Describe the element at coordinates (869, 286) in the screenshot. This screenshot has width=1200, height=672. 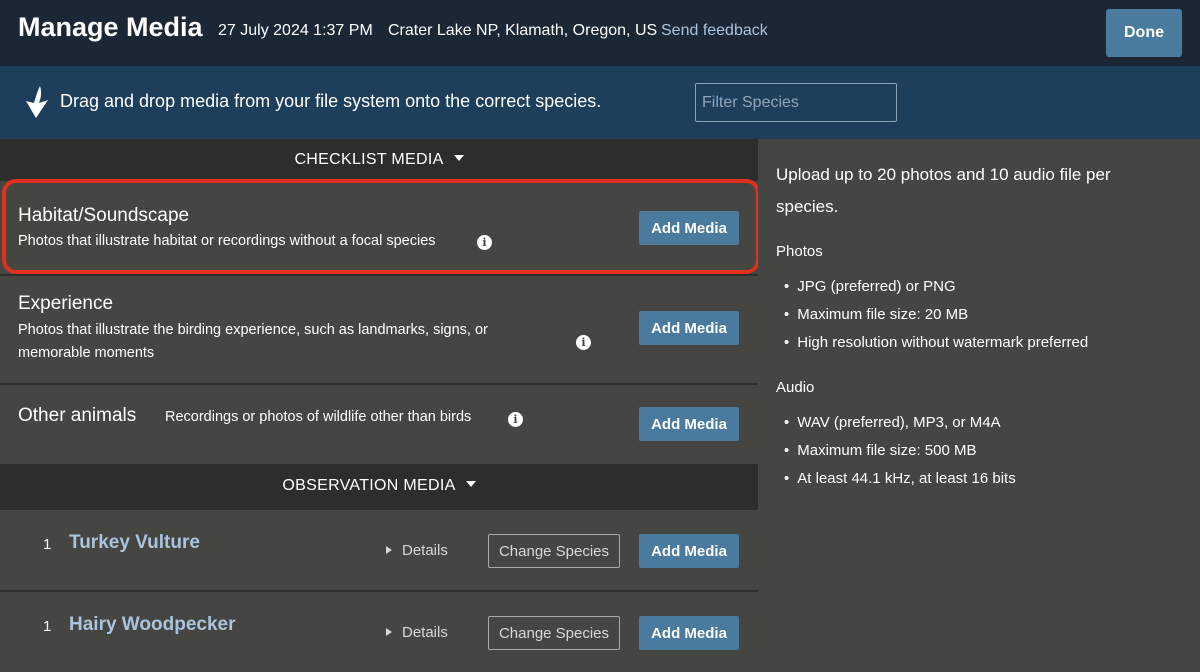
I see `photo-requirement: JPG (preferred) or PNG` at that location.